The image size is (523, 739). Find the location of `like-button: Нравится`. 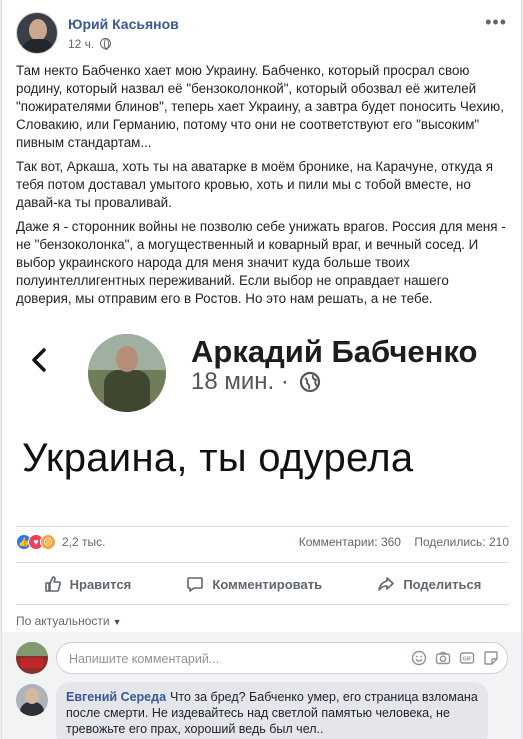

like-button: Нравится is located at coordinates (88, 584).